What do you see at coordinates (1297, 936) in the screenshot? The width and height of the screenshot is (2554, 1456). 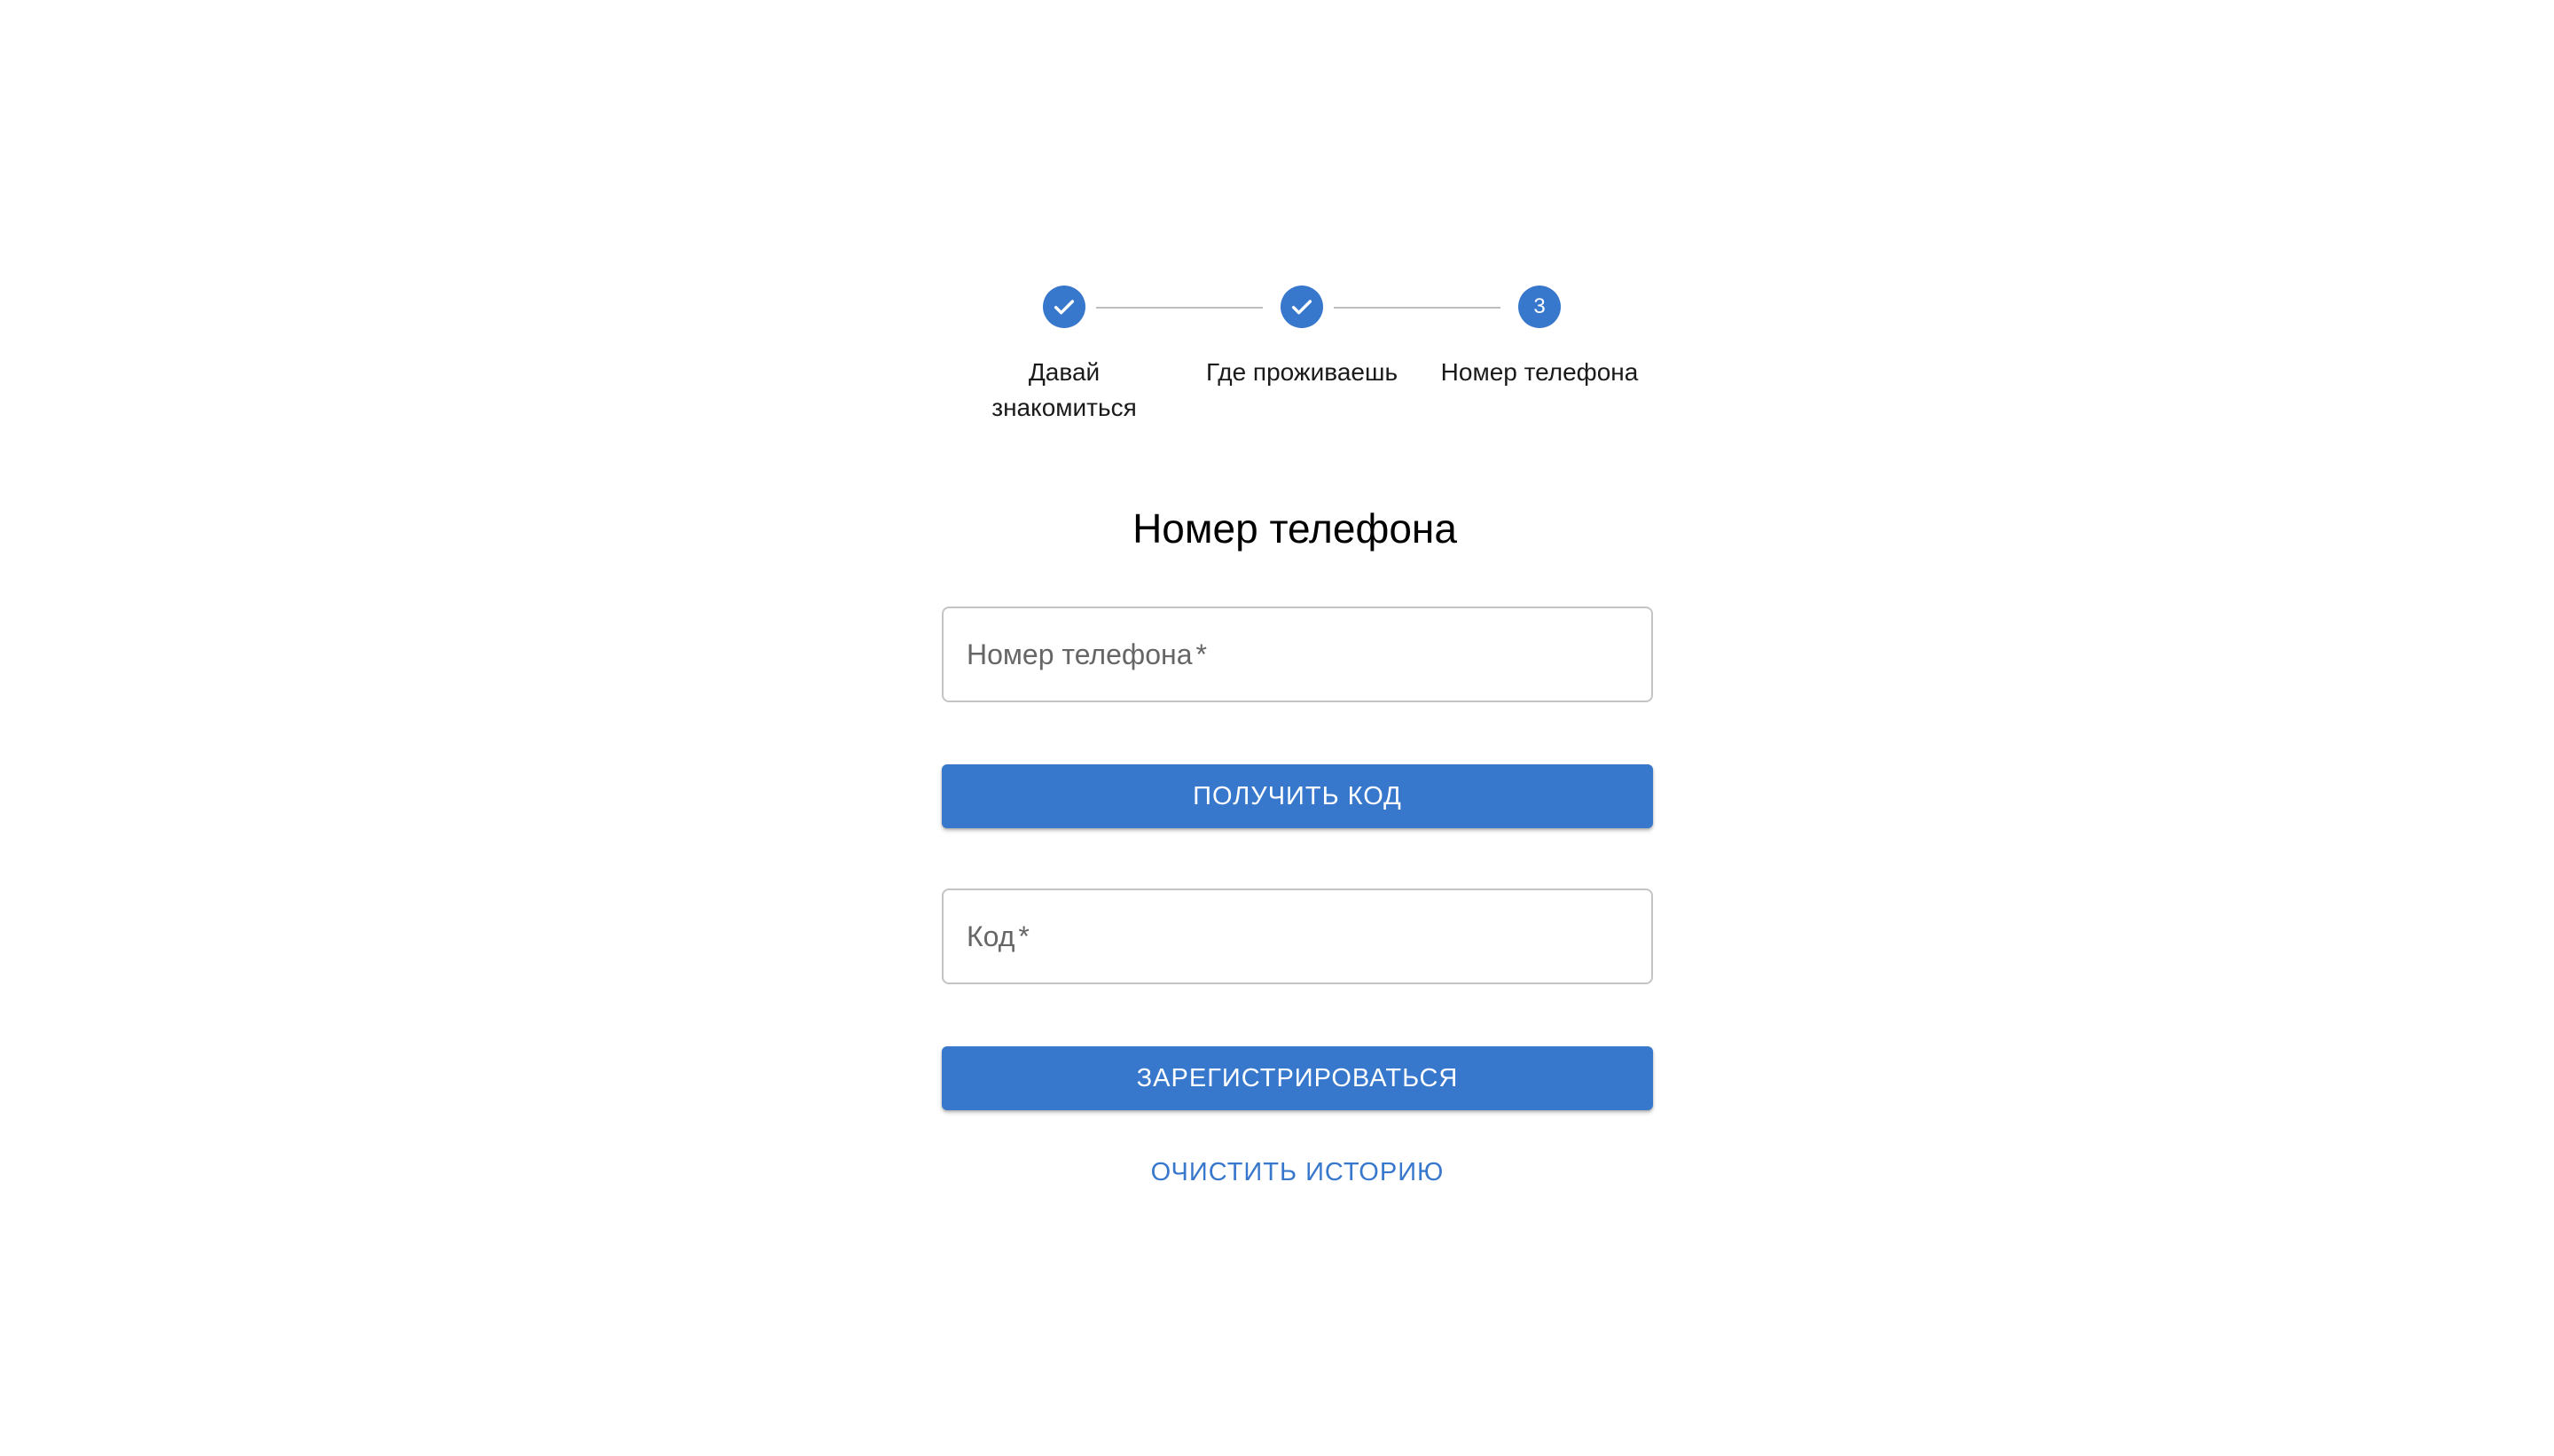 I see `code-input: Код *` at bounding box center [1297, 936].